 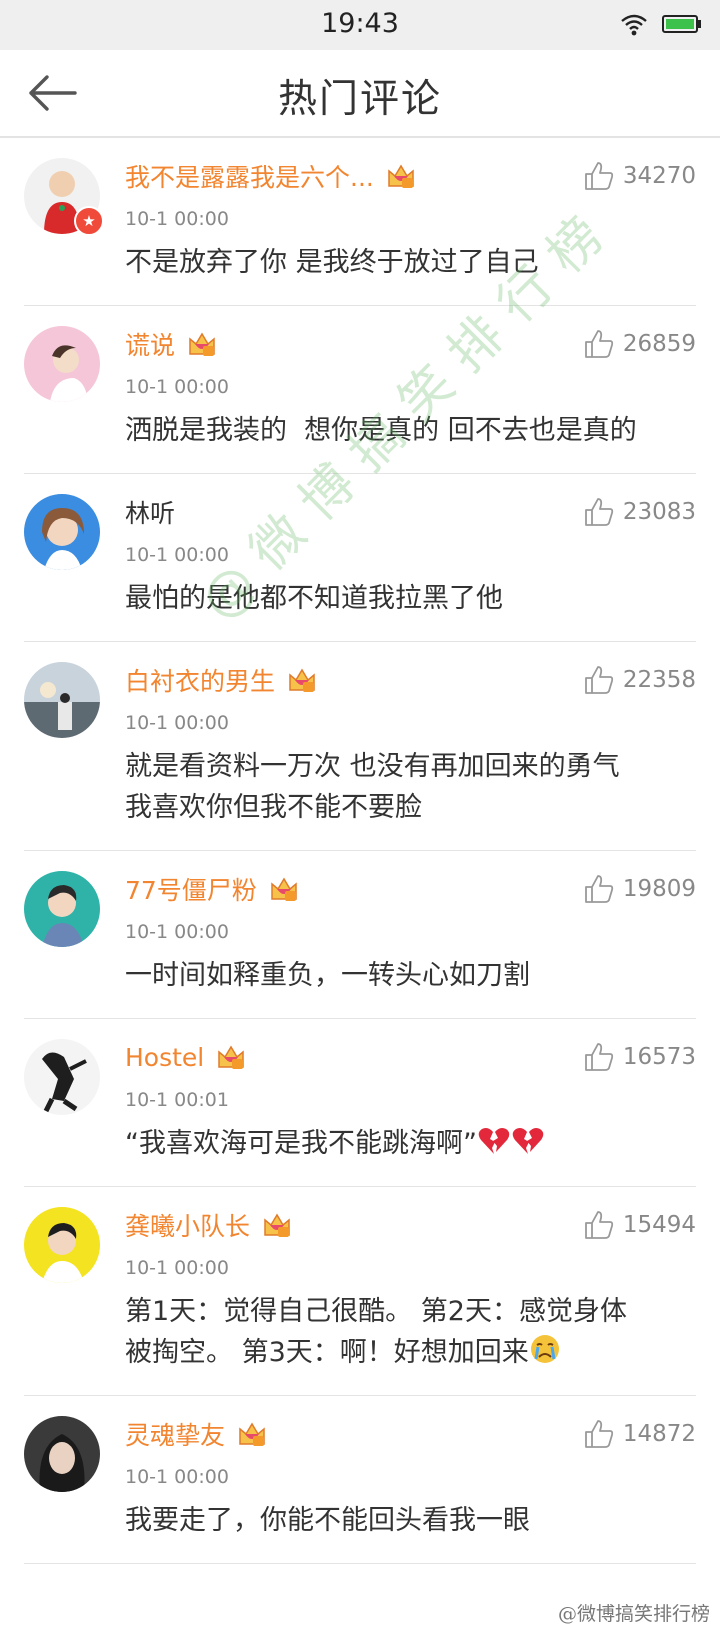 I want to click on comment-text: 就是看资料一万次 也没有再加回来的勇气 我喜欢你但我不能不要脸, so click(x=372, y=787).